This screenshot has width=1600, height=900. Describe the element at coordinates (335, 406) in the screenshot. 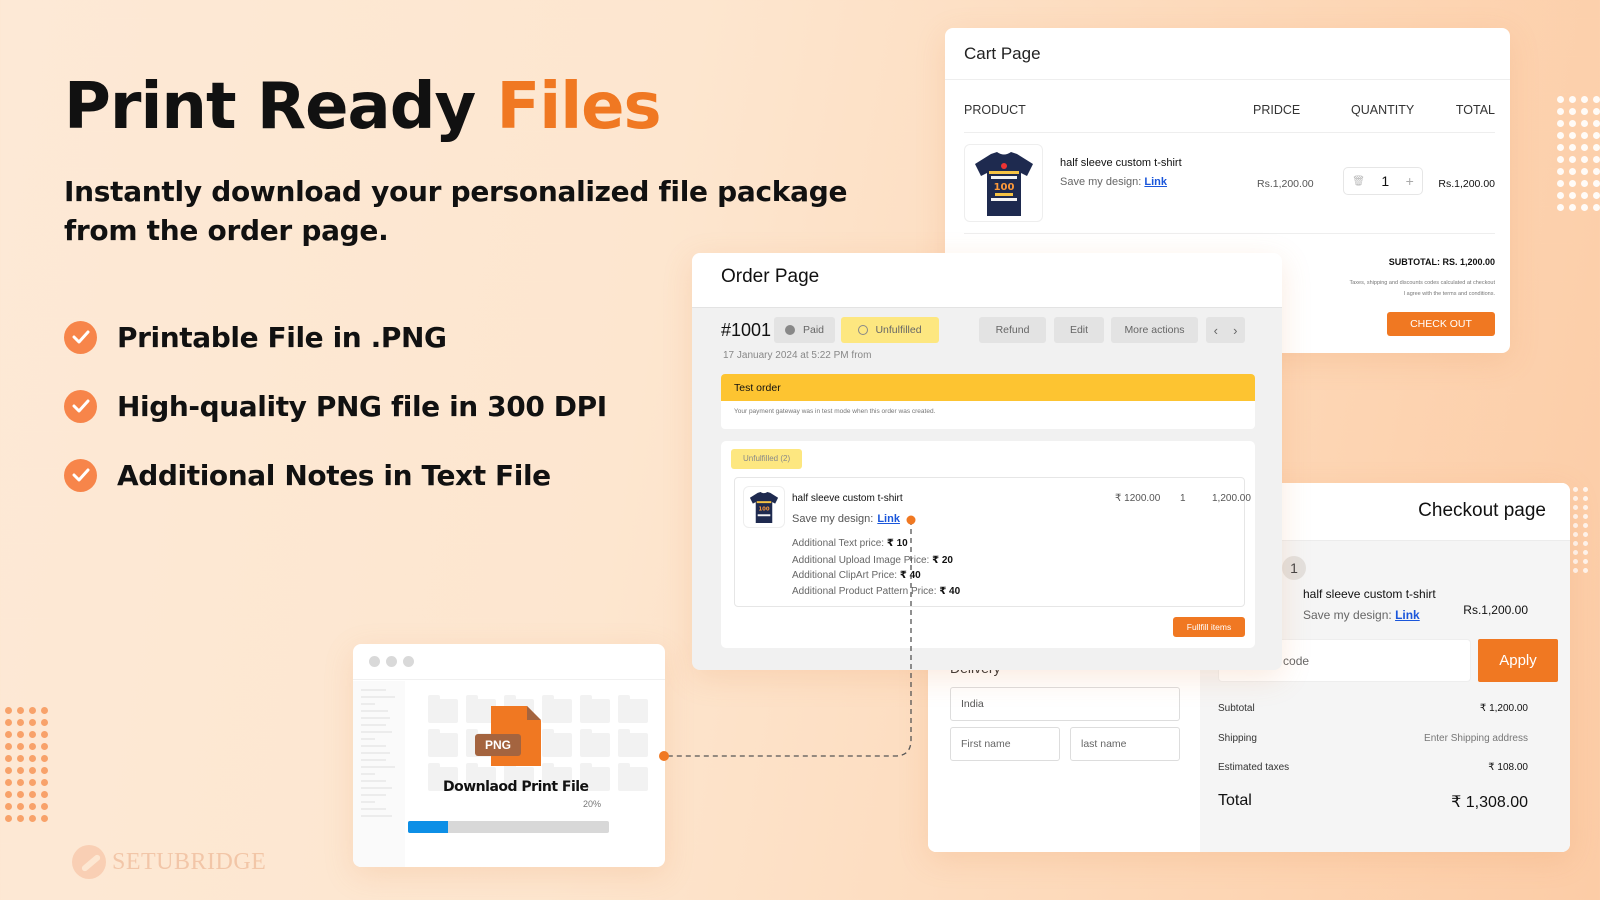

I see `feature-item: High-quality PNG file in 300 DPI` at that location.